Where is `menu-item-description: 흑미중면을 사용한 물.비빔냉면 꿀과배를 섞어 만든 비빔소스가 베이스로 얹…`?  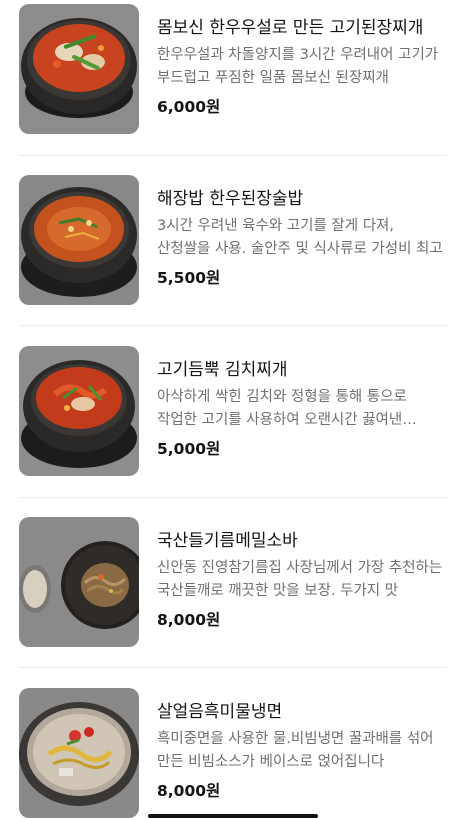
menu-item-description: 흑미중면을 사용한 물.비빔냉면 꿀과배를 섞어 만든 비빔소스가 베이스로 얹… is located at coordinates (295, 750).